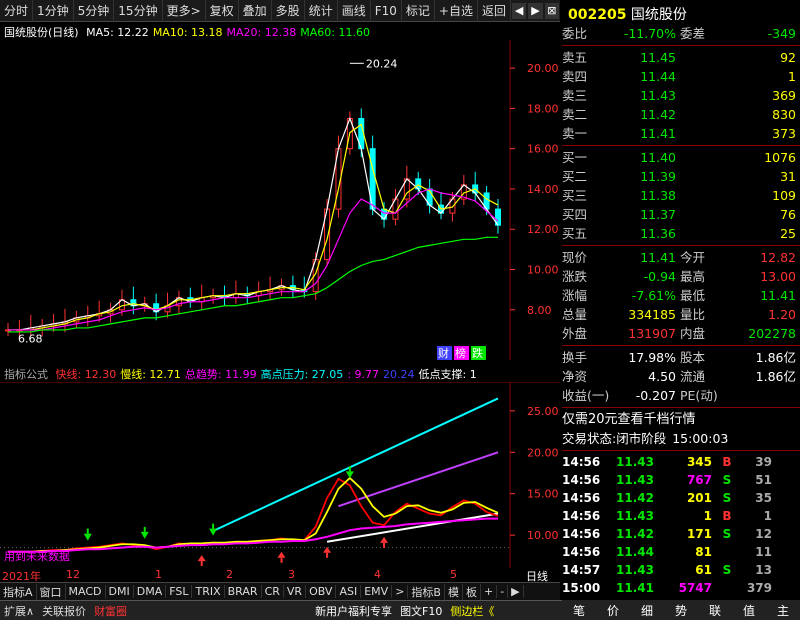 This screenshot has height=620, width=800. Describe the element at coordinates (456, 11) in the screenshot. I see `toolbar-item: +自选` at that location.